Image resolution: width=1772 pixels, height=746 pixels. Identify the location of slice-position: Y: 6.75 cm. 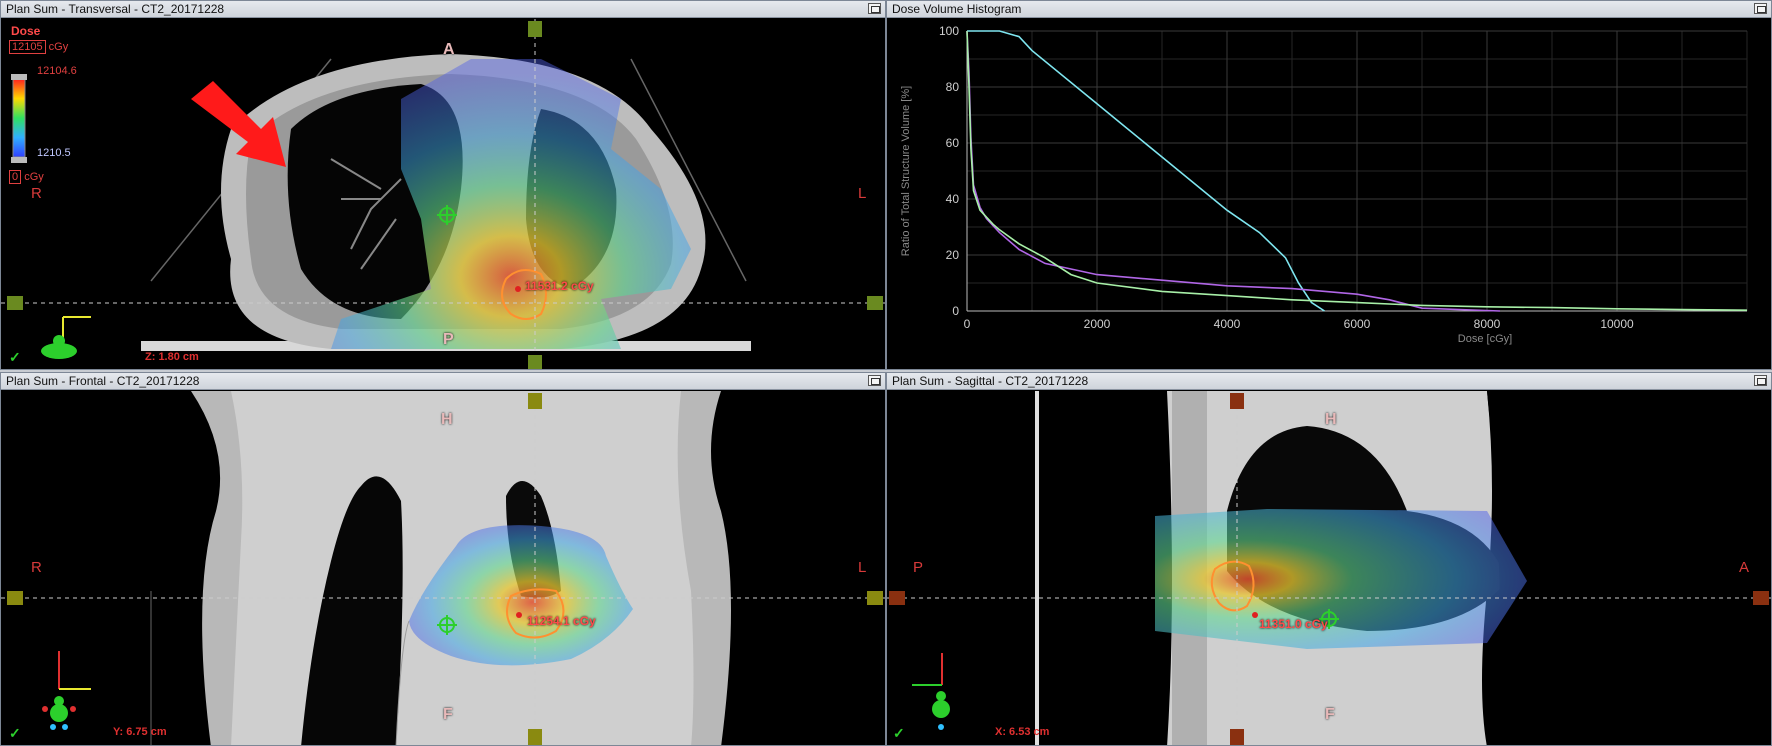
(140, 732).